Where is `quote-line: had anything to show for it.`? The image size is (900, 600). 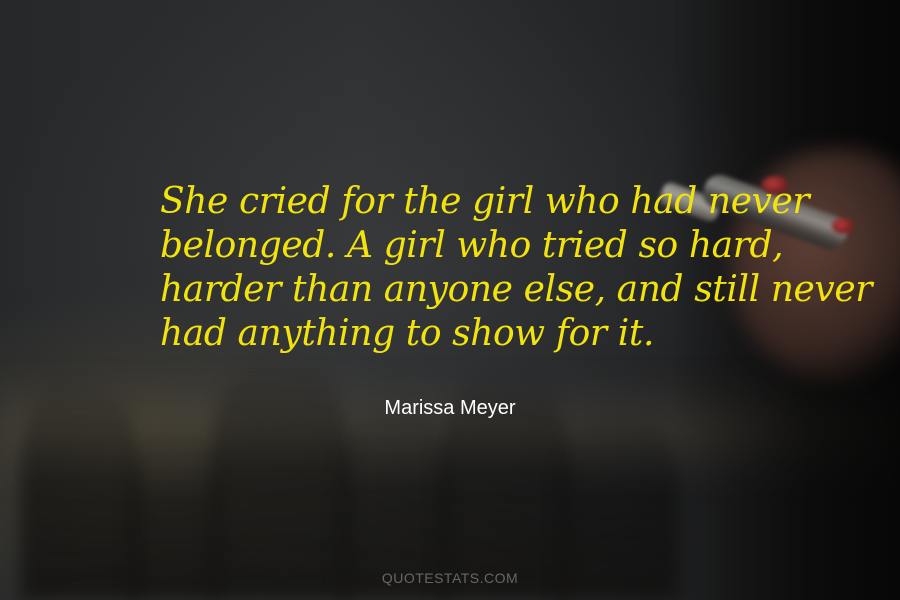
quote-line: had anything to show for it. is located at coordinates (407, 333).